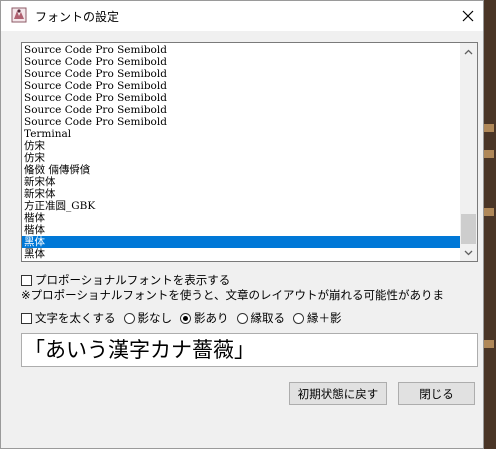  Describe the element at coordinates (241, 206) in the screenshot. I see `font-list-item: 方正准圆_GBK` at that location.